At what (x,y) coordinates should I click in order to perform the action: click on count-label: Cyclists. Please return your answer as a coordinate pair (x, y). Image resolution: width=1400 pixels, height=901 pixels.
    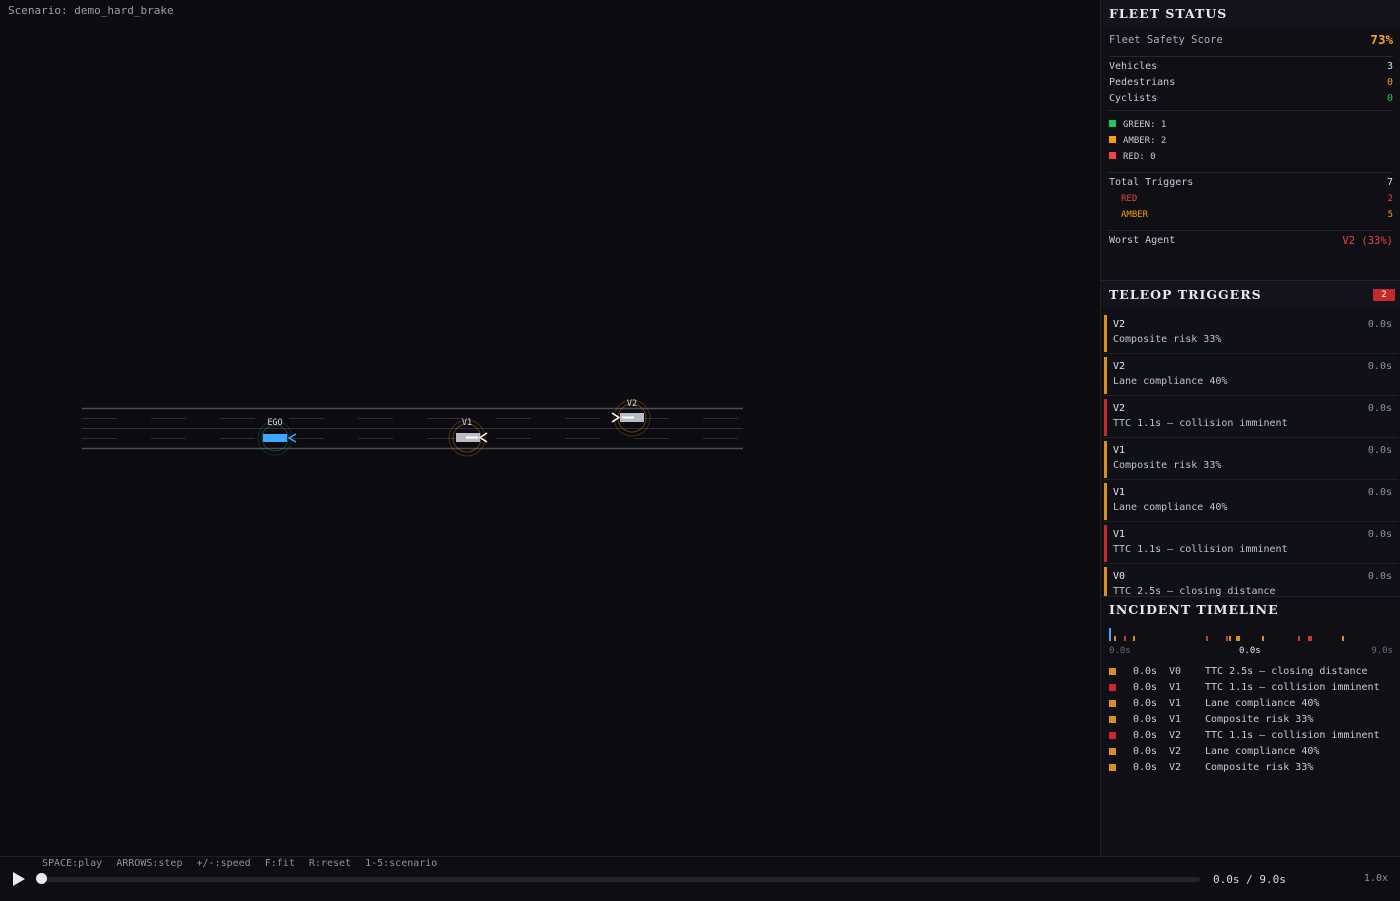
    Looking at the image, I should click on (1133, 98).